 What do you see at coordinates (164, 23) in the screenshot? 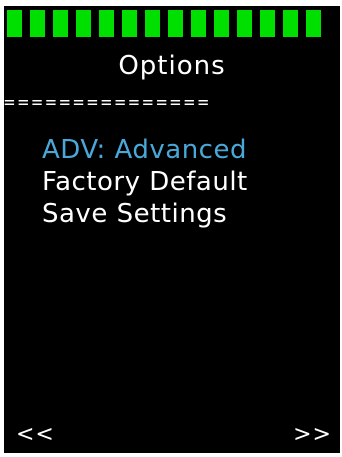
I see `progress-bar` at bounding box center [164, 23].